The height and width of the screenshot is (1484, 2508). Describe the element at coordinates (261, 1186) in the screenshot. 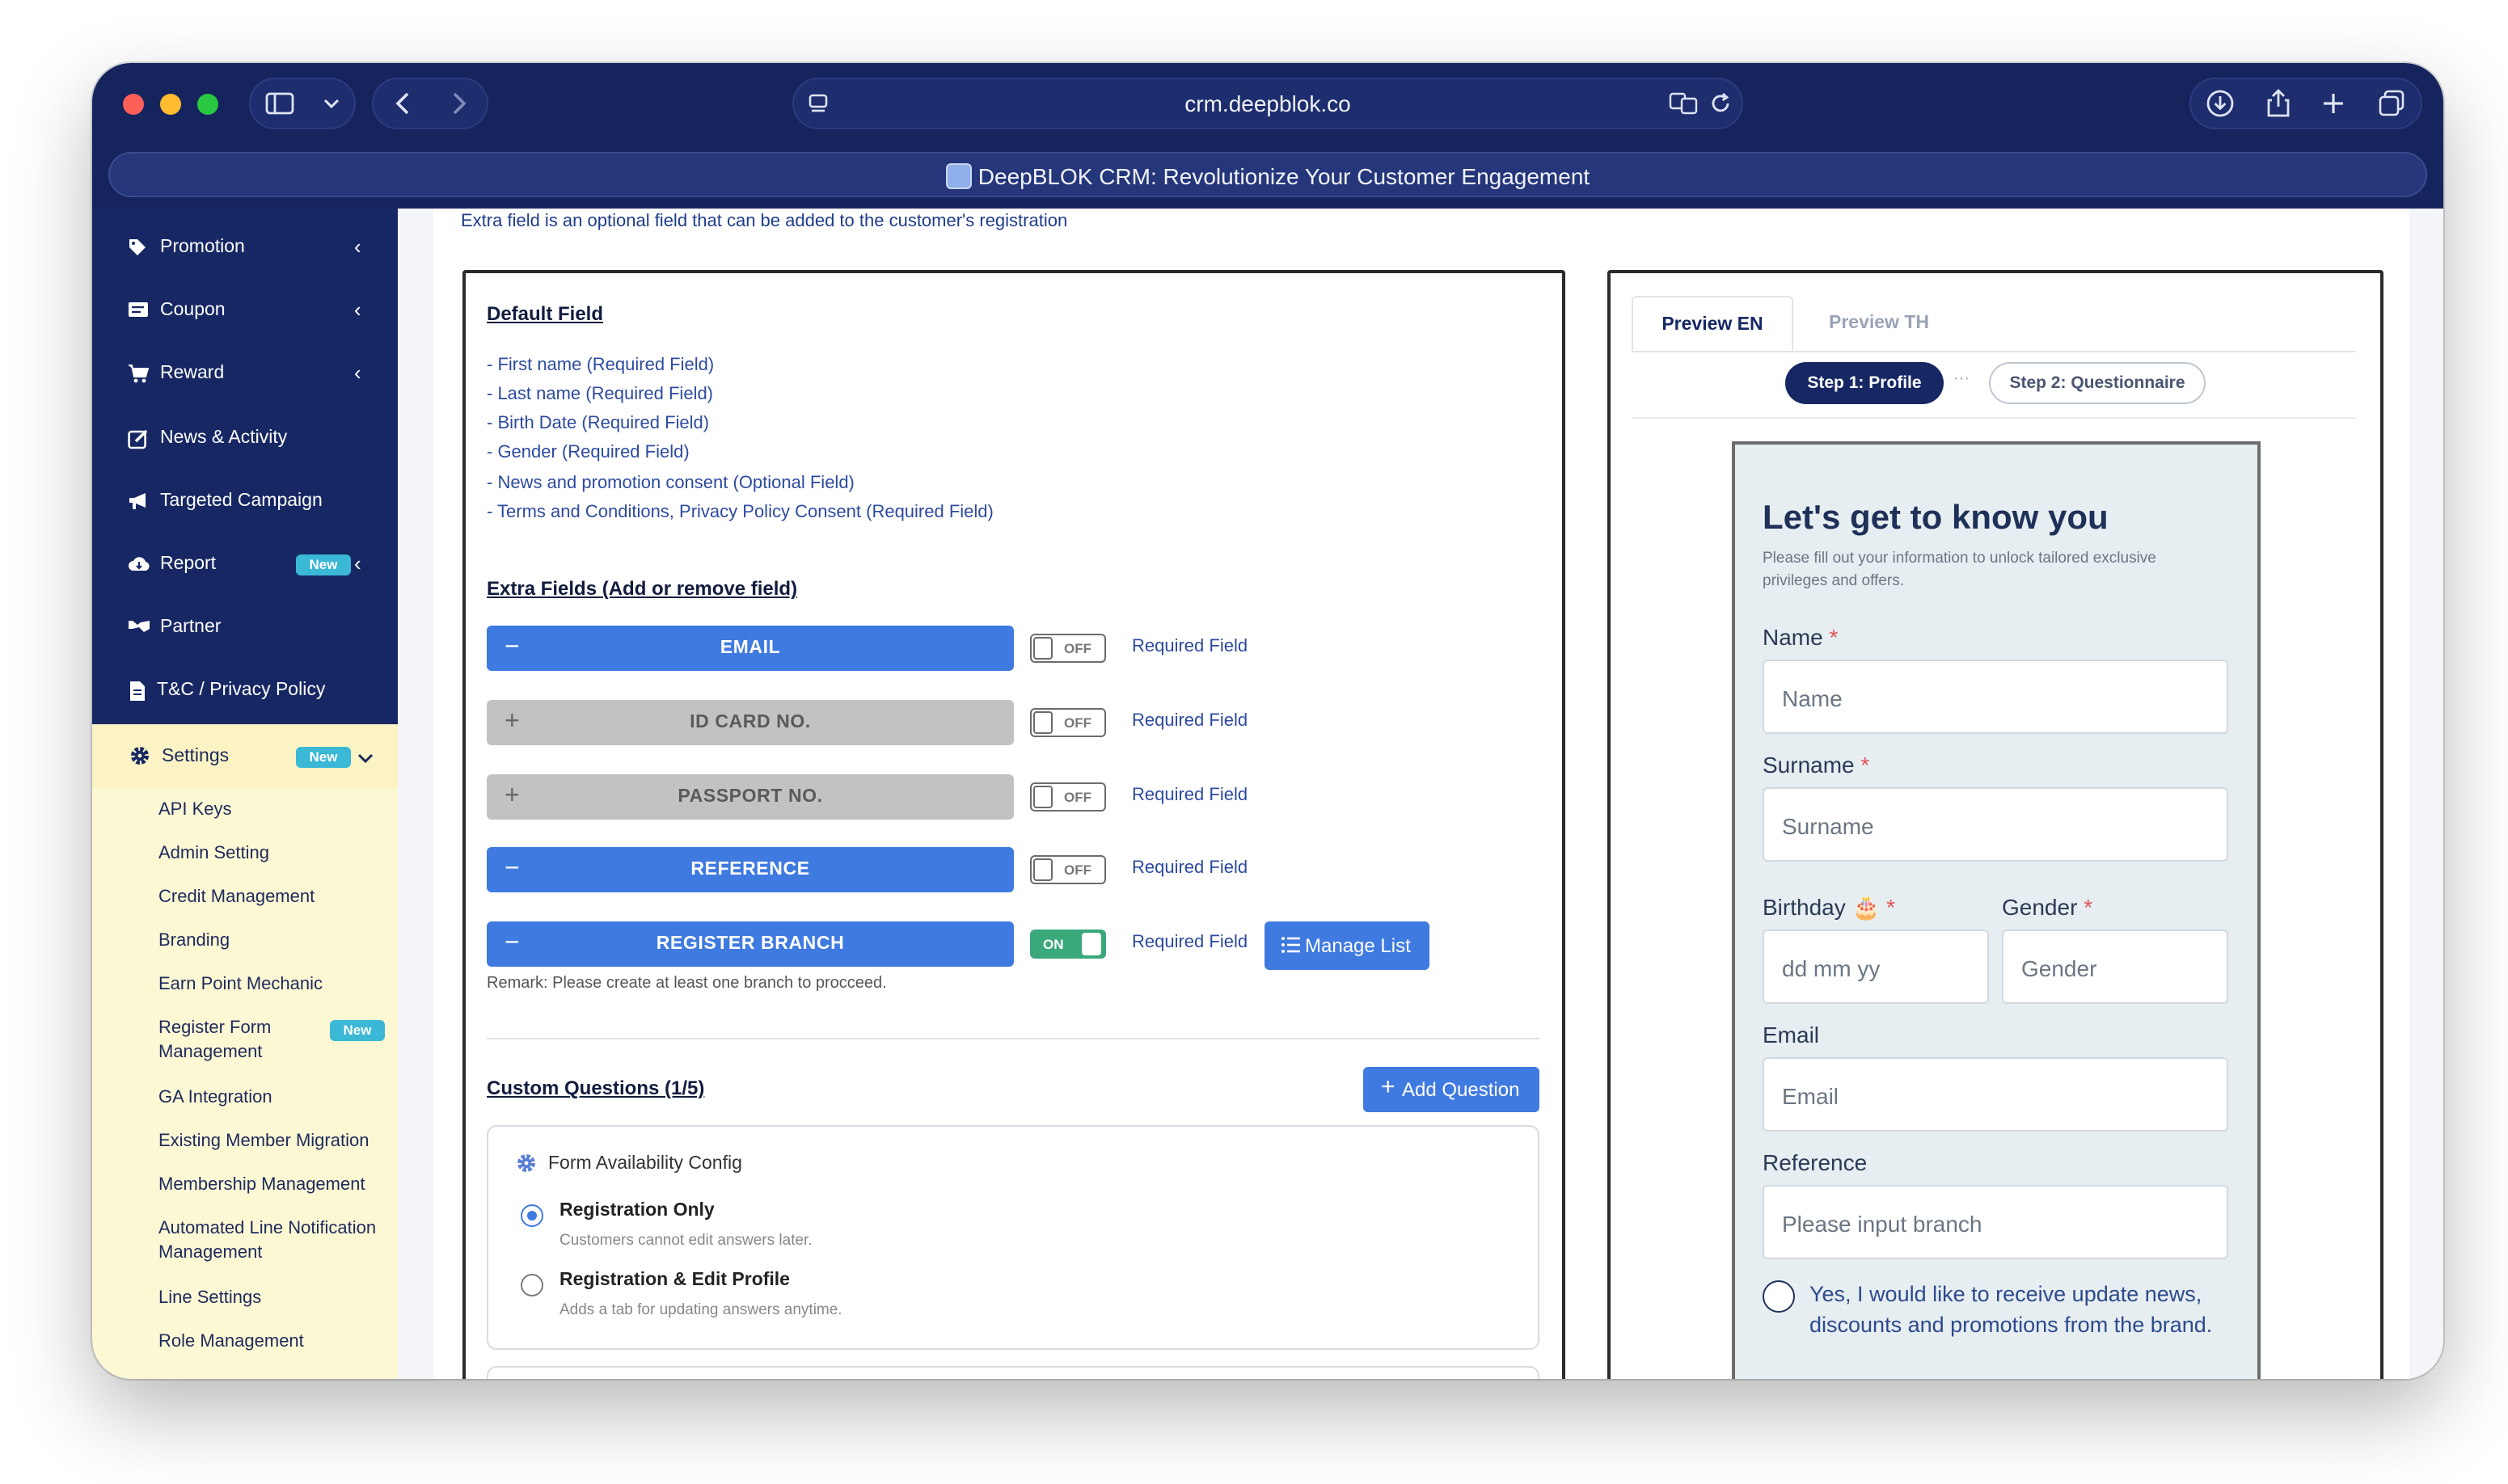

I see `settings-item-membership-management: Membership Management` at that location.